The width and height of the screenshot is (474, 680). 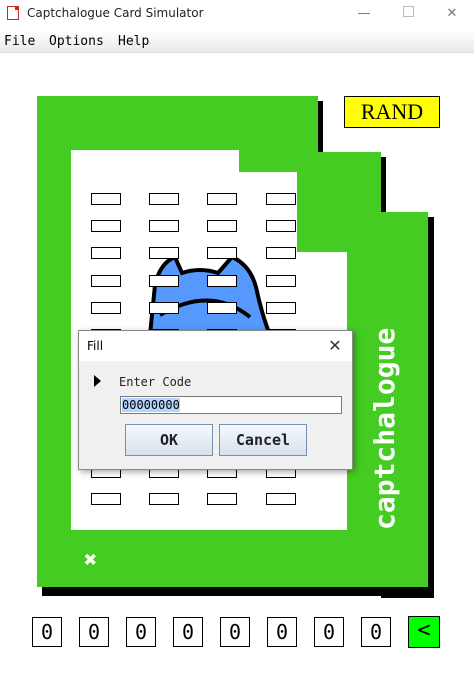 What do you see at coordinates (215, 346) in the screenshot?
I see `dialog-title-bar: Fill ✕` at bounding box center [215, 346].